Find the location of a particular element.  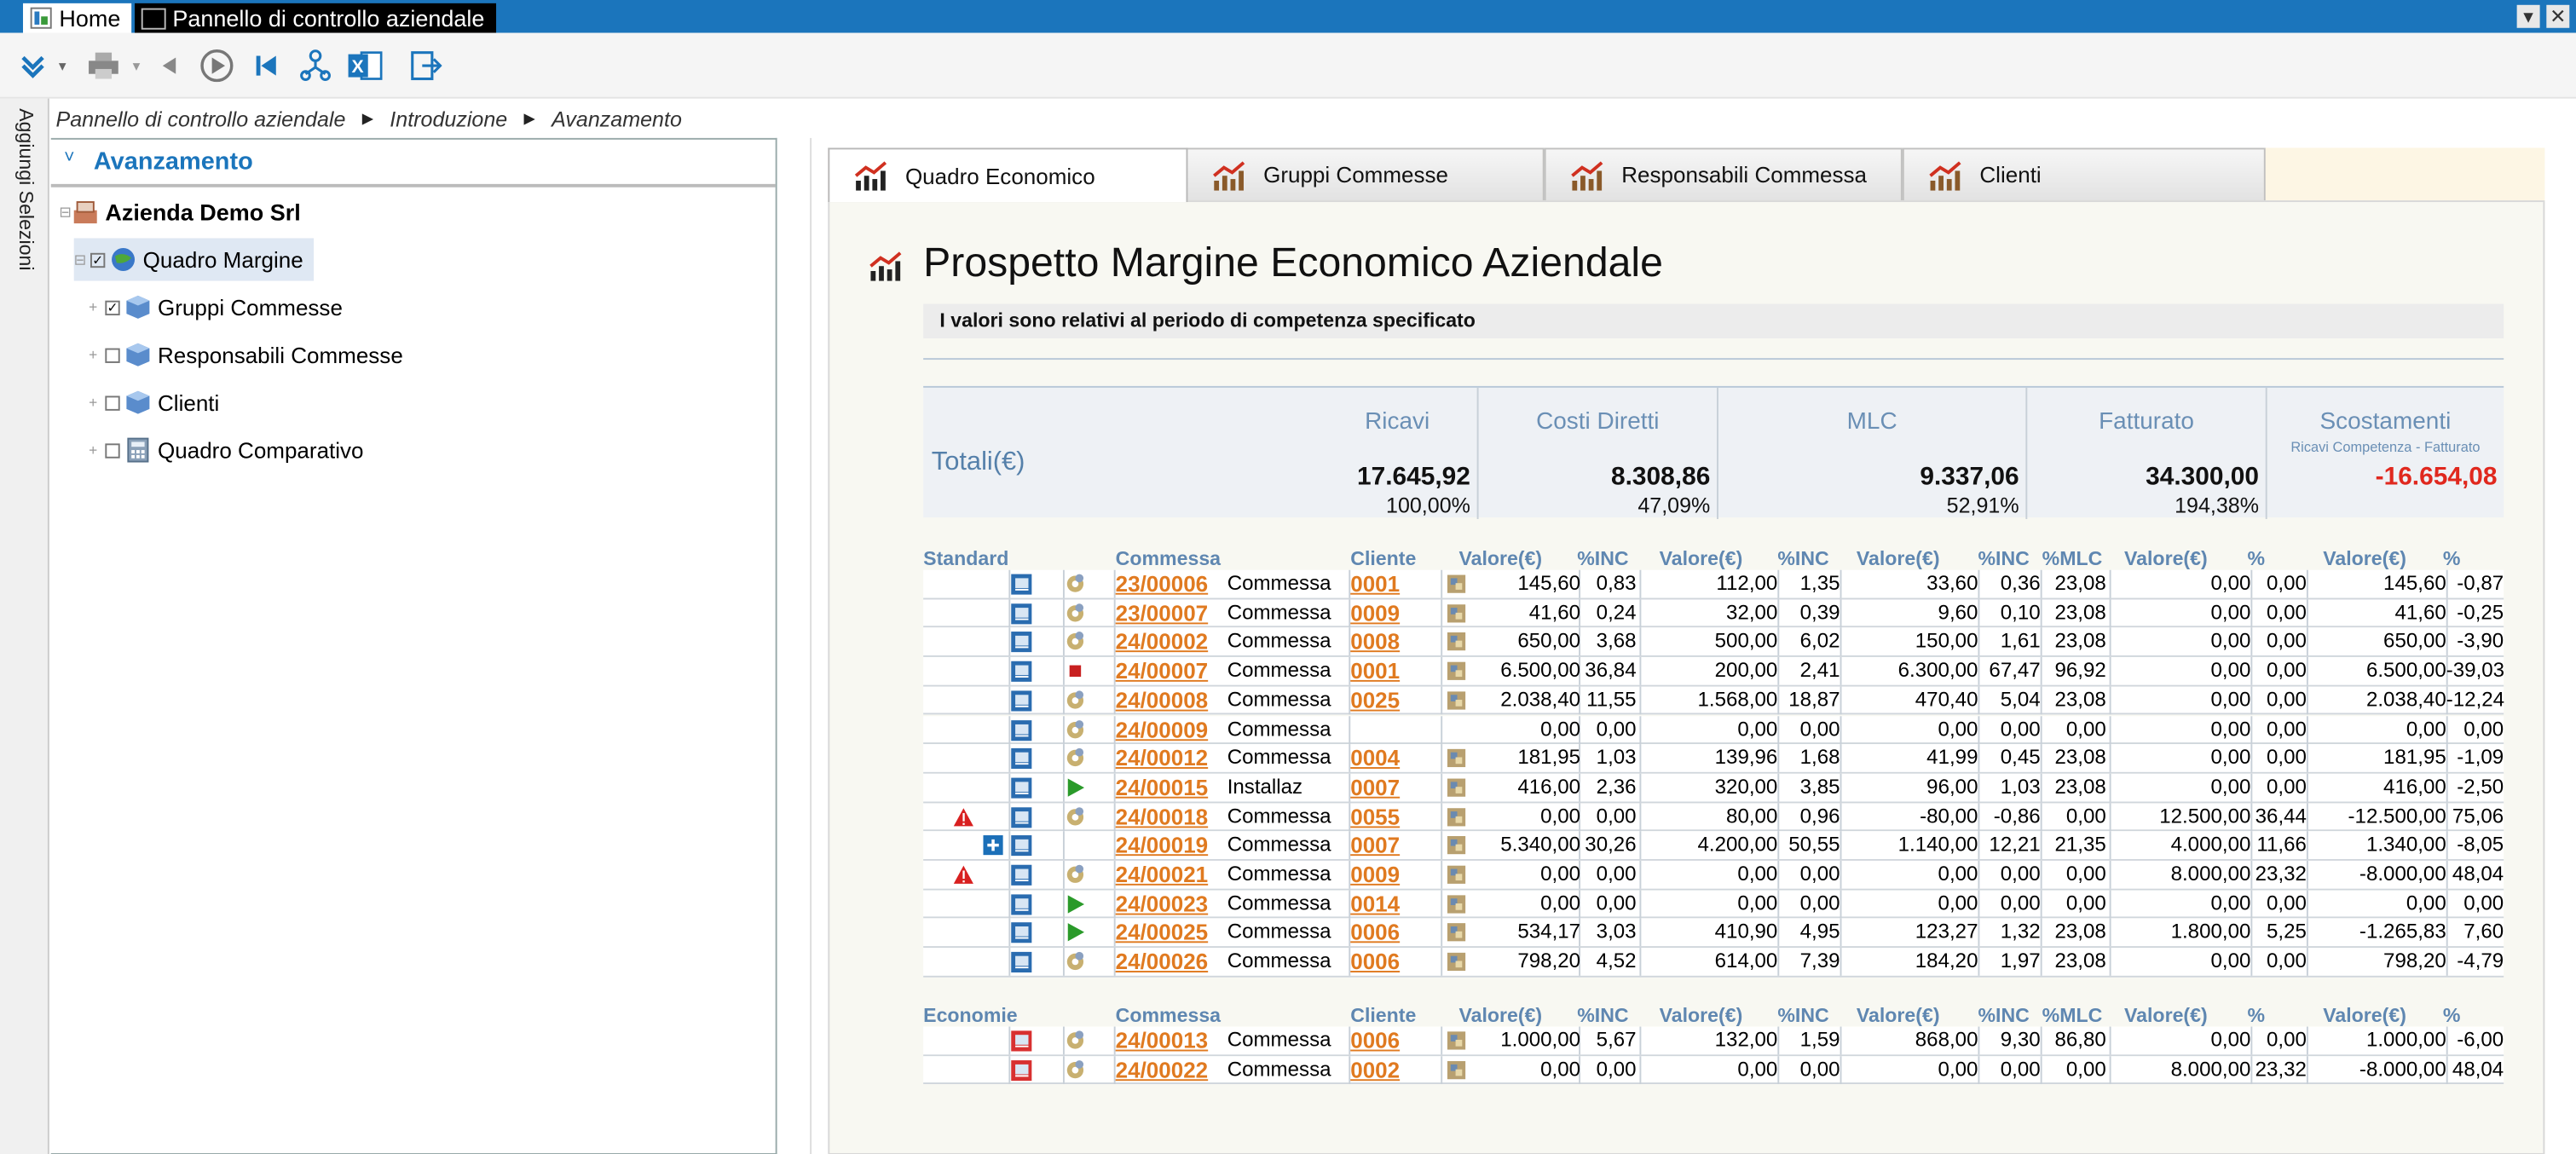

play-circle-icon is located at coordinates (216, 66).